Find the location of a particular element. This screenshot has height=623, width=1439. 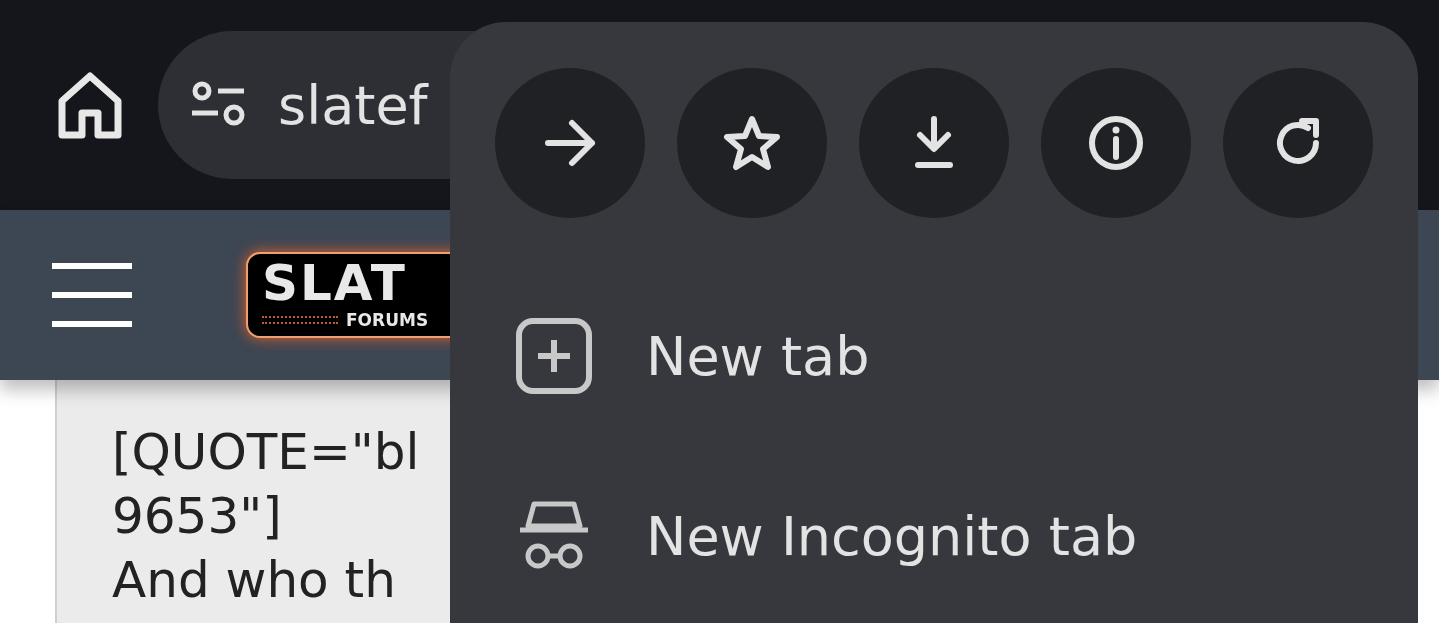

menu-icon is located at coordinates (92, 295).